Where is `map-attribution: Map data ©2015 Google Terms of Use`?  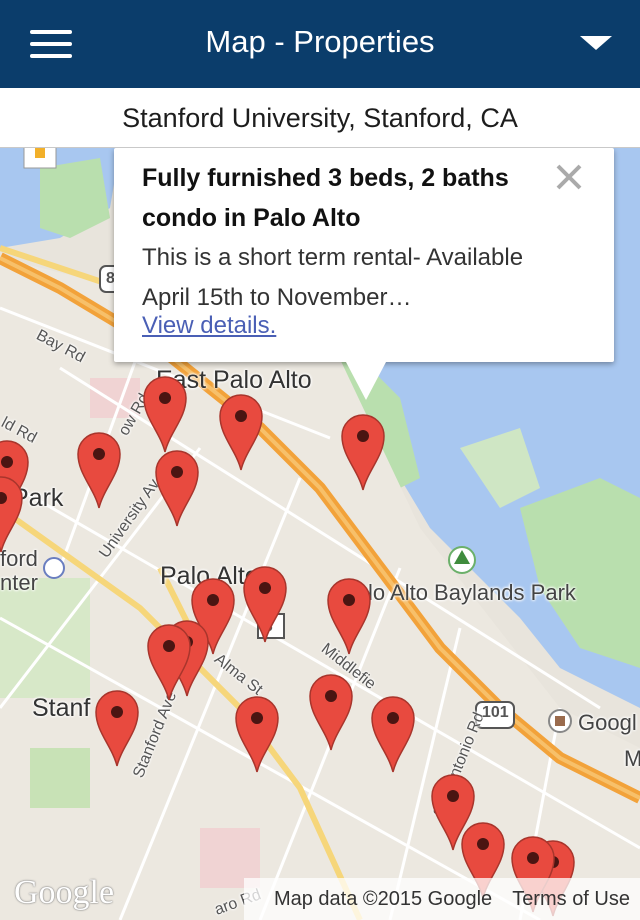
map-attribution: Map data ©2015 Google Terms of Use is located at coordinates (441, 899).